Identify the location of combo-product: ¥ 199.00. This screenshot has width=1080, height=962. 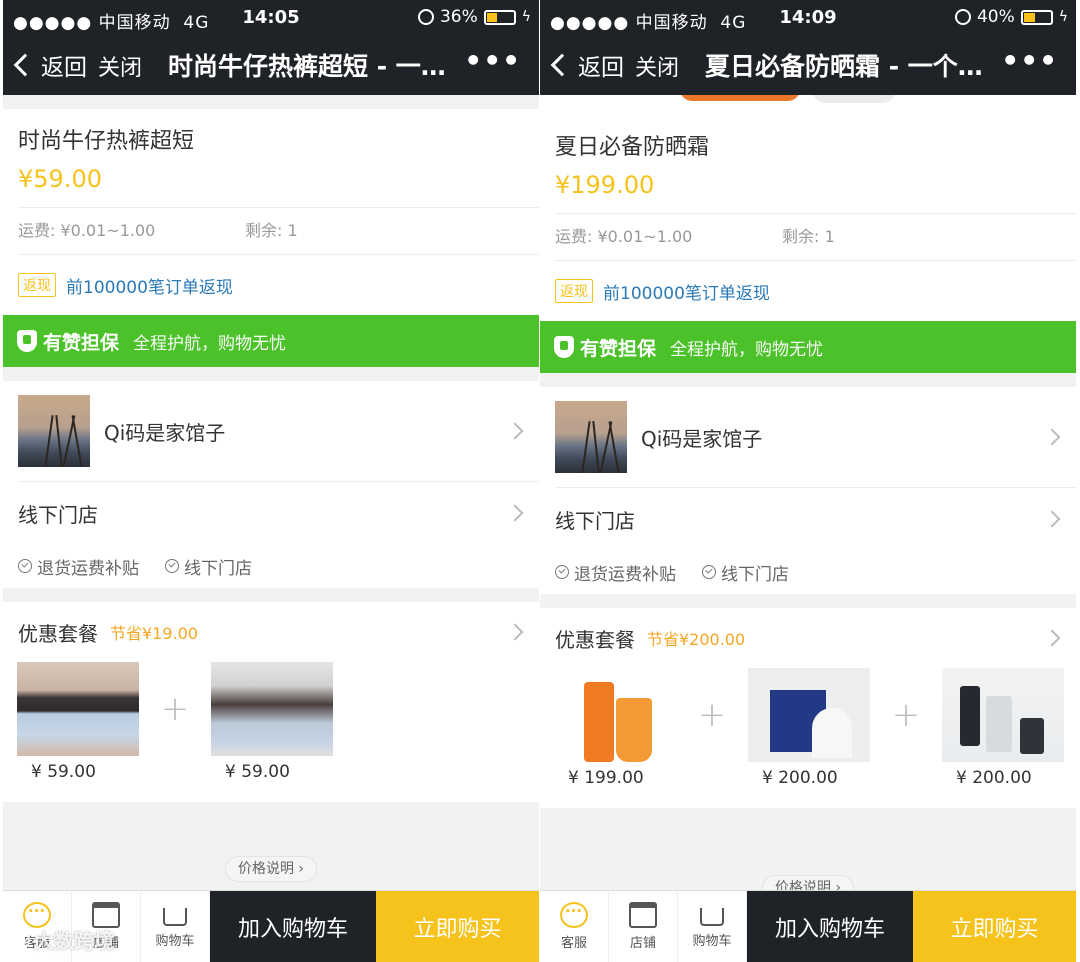
(615, 728).